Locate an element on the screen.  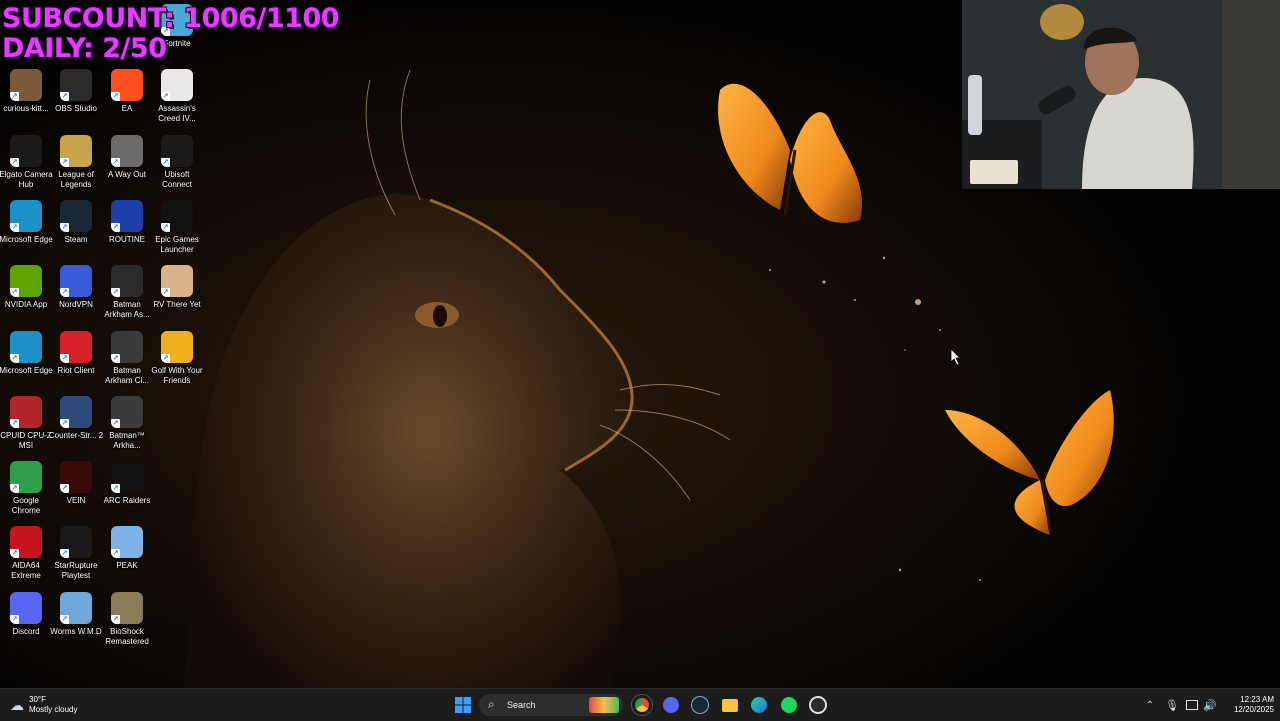
clock: 12:23 AM 12/20/2025 is located at coordinates (1248, 705).